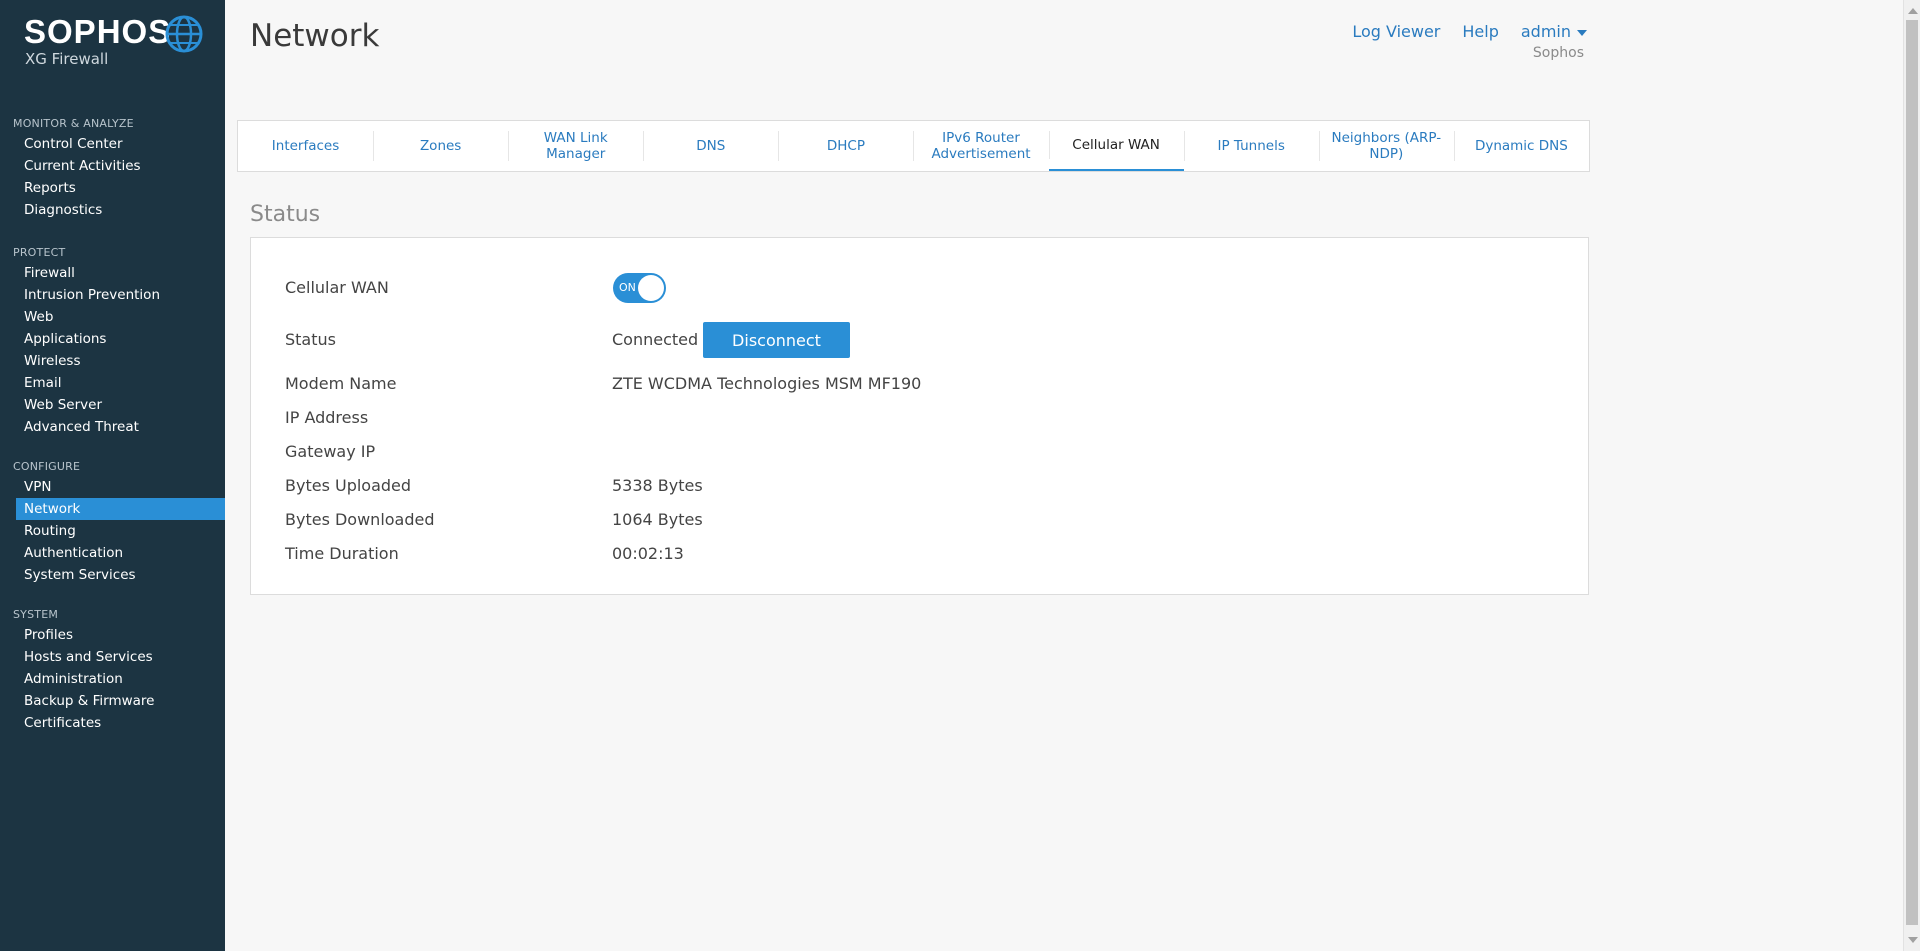 The image size is (1920, 951). Describe the element at coordinates (710, 146) in the screenshot. I see `tab-dns: DNS` at that location.